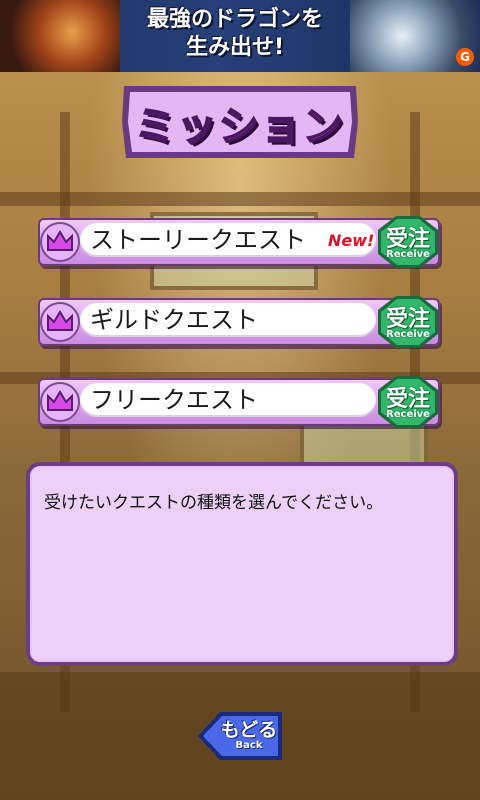 Image resolution: width=480 pixels, height=800 pixels. Describe the element at coordinates (239, 127) in the screenshot. I see `page-title: ミッション` at that location.